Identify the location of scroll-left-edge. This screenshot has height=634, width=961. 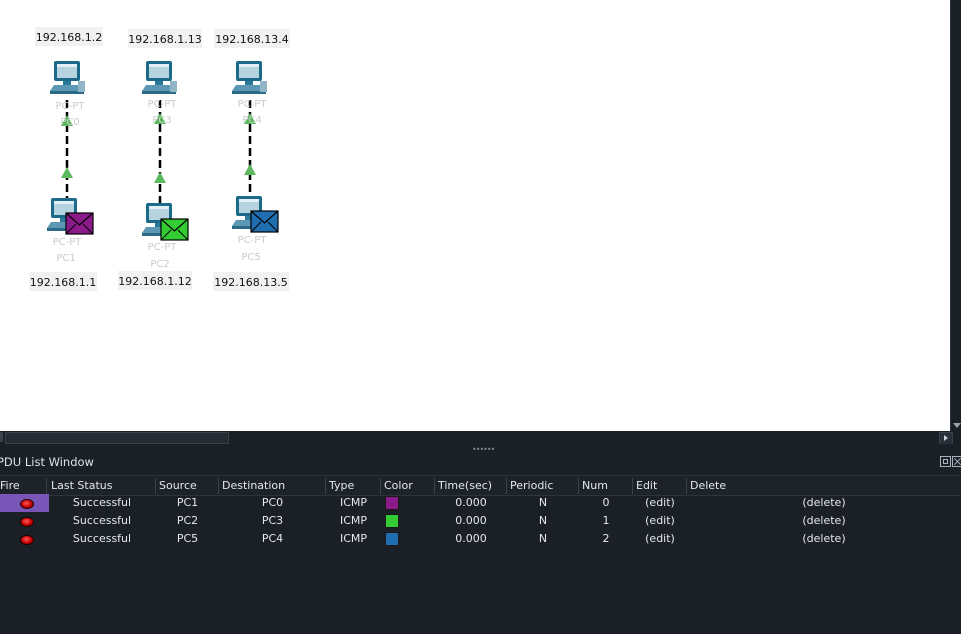
(1, 437).